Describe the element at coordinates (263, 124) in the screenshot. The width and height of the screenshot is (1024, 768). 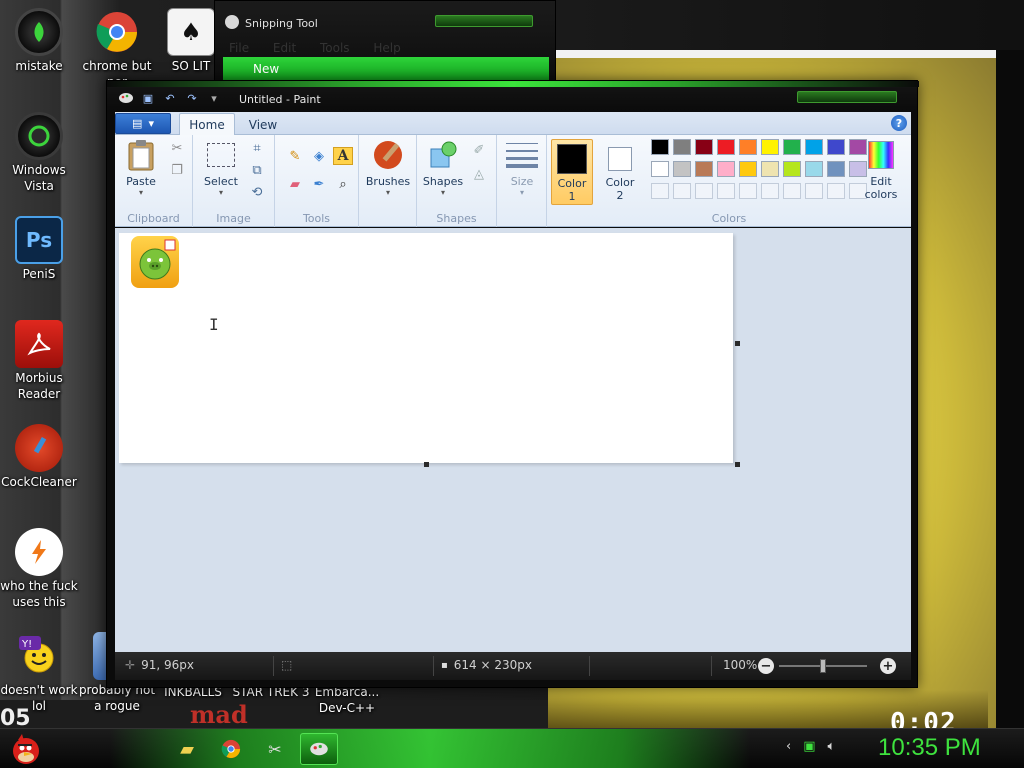
I see `tab-view: View` at that location.